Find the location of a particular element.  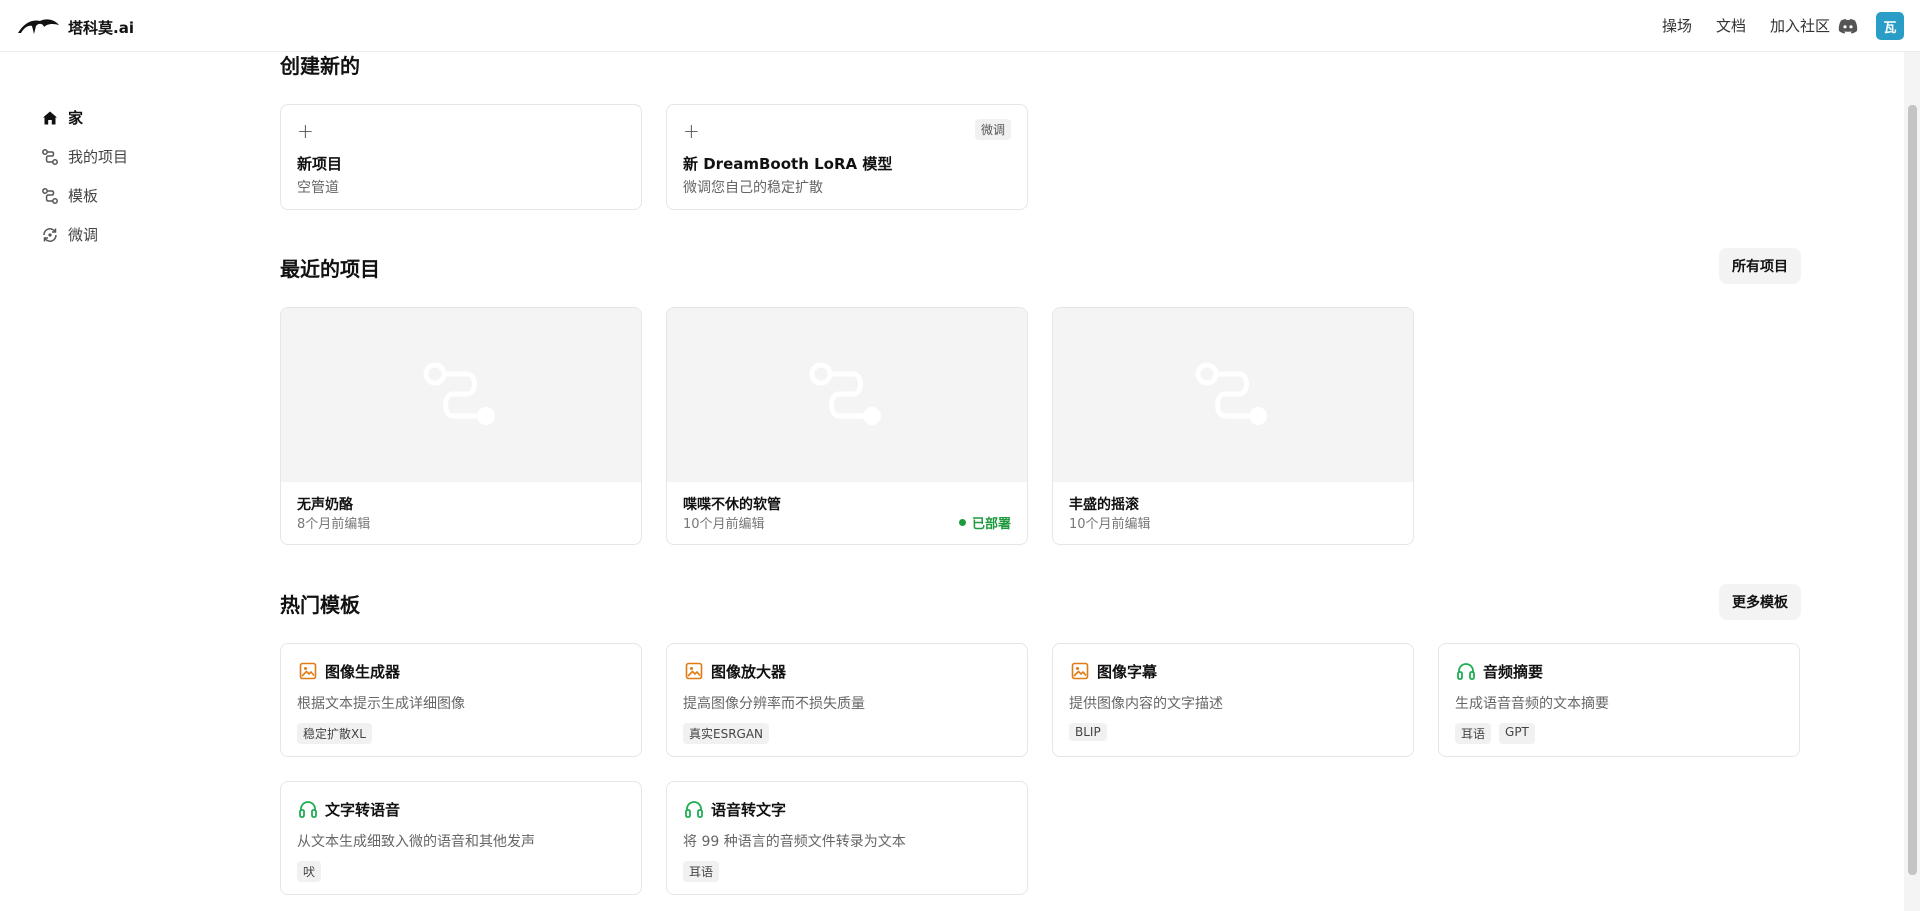

tag: BLIP is located at coordinates (1088, 732).